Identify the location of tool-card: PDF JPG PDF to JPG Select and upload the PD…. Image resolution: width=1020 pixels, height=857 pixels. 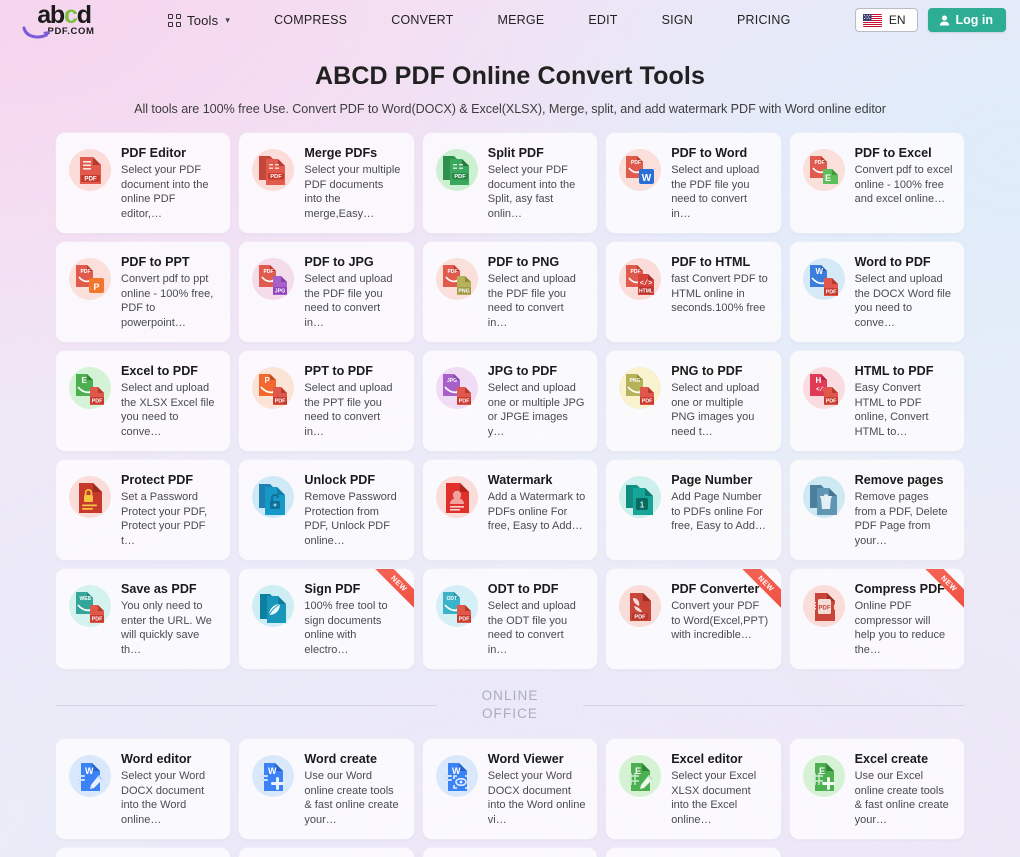
(326, 292).